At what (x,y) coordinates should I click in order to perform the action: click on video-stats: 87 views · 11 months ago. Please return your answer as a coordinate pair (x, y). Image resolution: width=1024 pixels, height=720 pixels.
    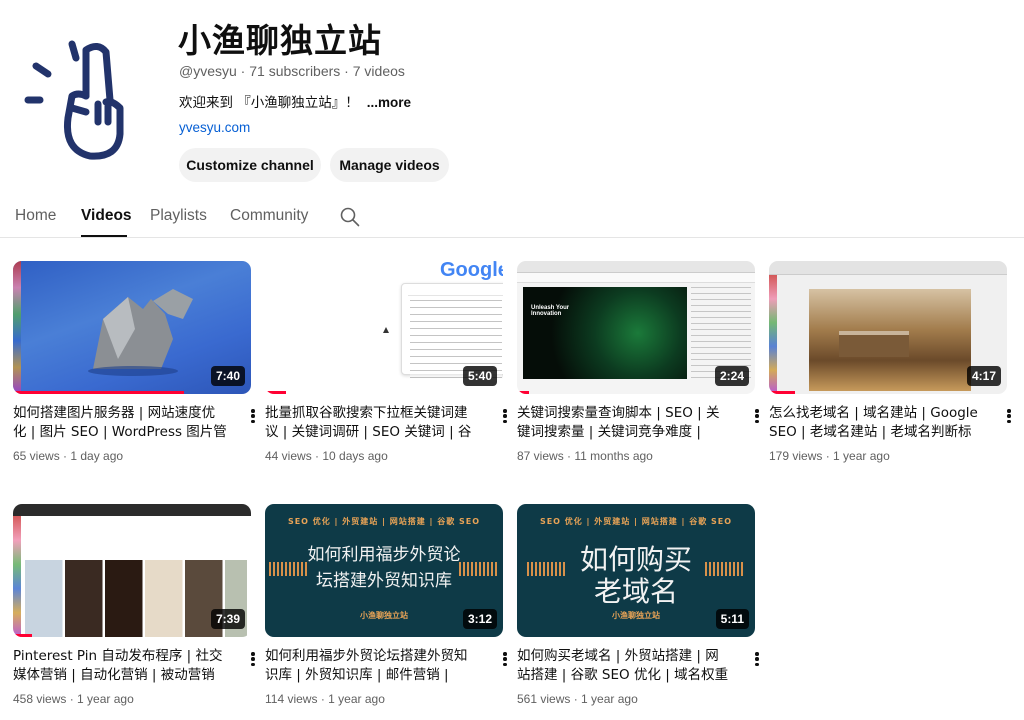
    Looking at the image, I should click on (585, 456).